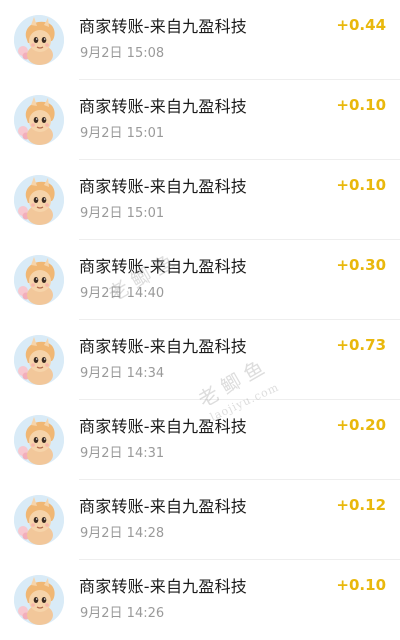 The height and width of the screenshot is (640, 400). Describe the element at coordinates (200, 360) in the screenshot. I see `transaction-row: 商家转账-来自九盈科技 9月2日 14:34 +0.73` at that location.